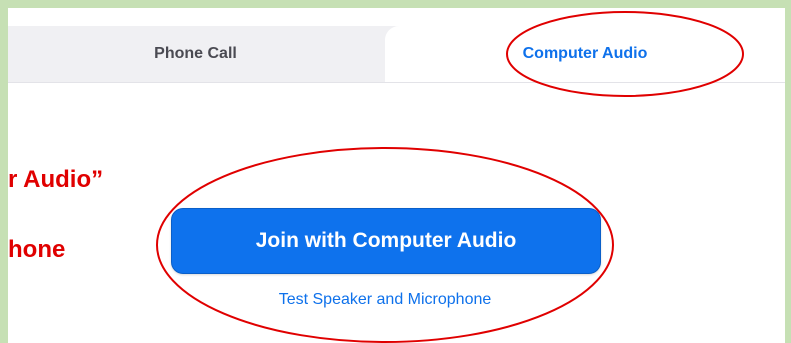 Image resolution: width=791 pixels, height=343 pixels. What do you see at coordinates (788, 171) in the screenshot?
I see `frame-border` at bounding box center [788, 171].